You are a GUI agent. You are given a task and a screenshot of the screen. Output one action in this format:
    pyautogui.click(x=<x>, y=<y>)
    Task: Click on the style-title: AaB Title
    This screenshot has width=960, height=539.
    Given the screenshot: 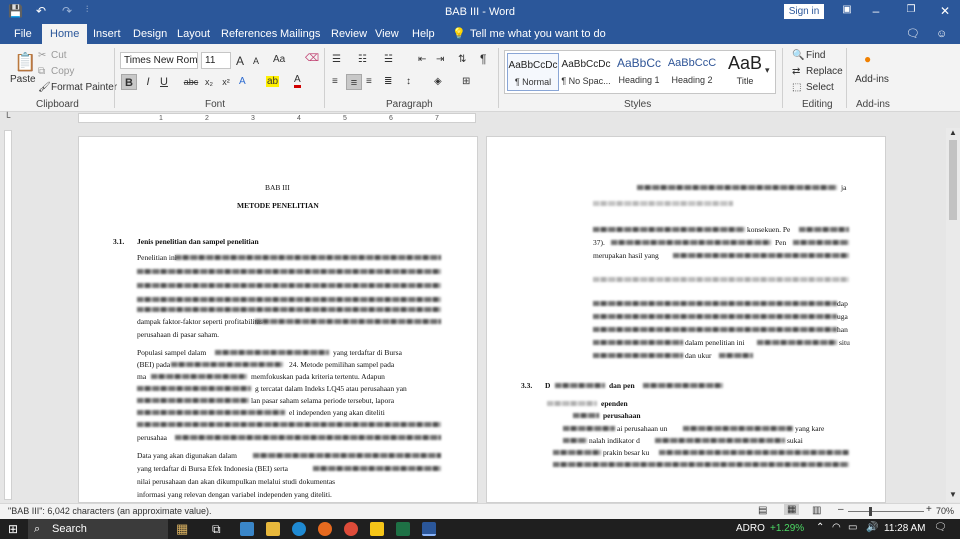 What is the action you would take?
    pyautogui.click(x=745, y=72)
    